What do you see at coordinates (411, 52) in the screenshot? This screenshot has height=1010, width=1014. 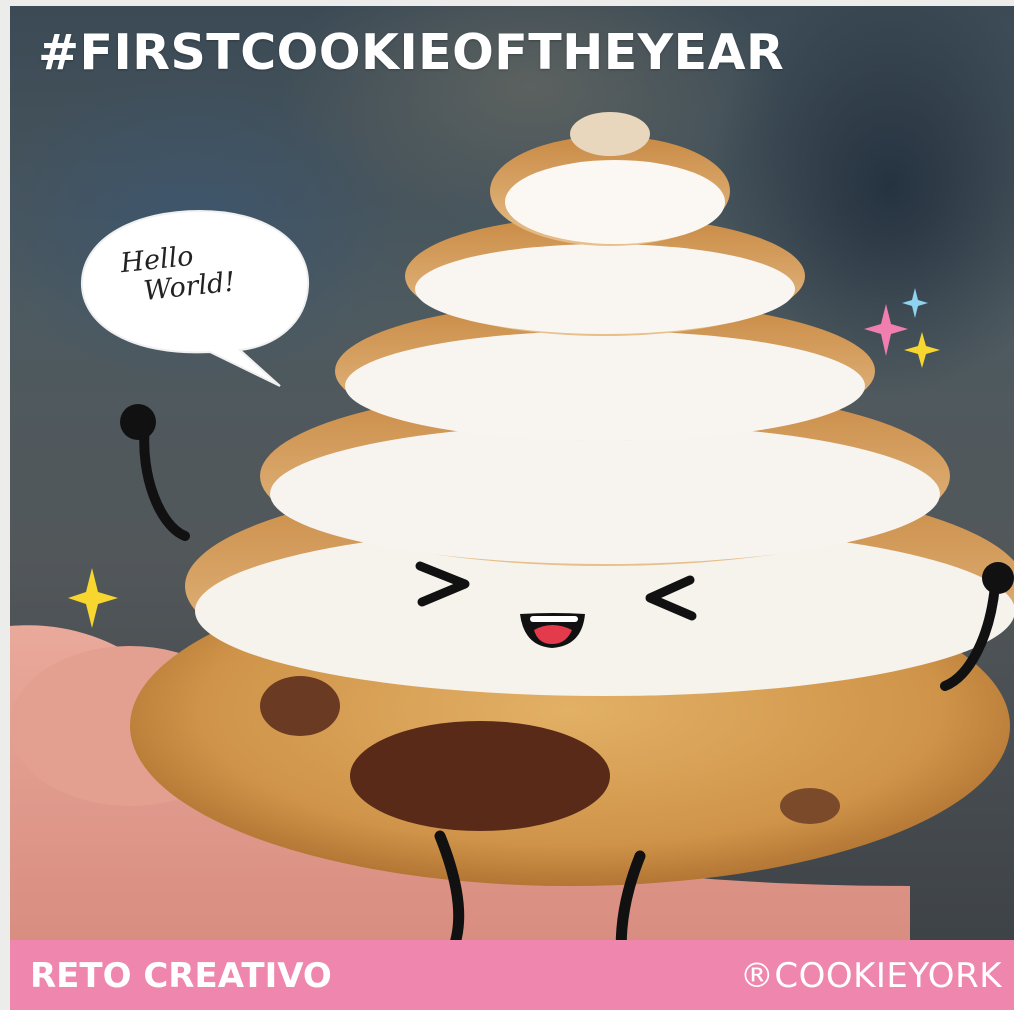 I see `hashtag-title: #FIRSTCOOKIEOFTHEYEAR` at bounding box center [411, 52].